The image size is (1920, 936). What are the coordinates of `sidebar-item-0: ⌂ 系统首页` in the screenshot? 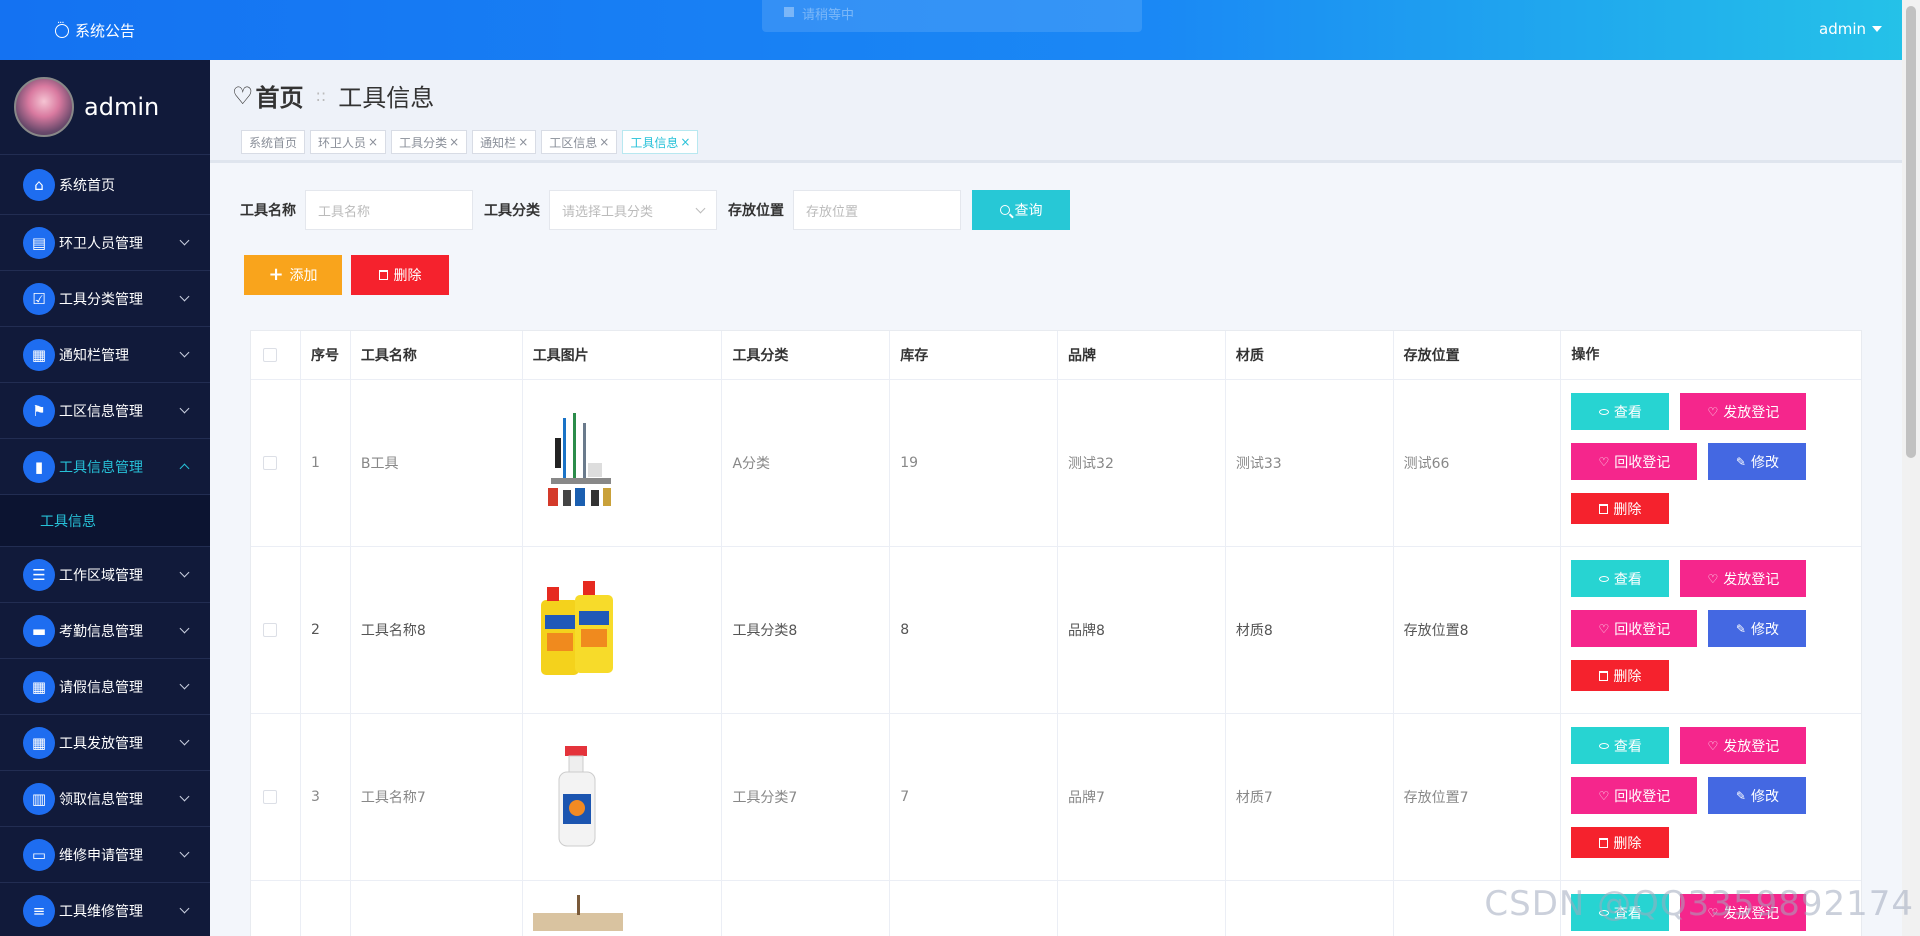 It's located at (105, 185).